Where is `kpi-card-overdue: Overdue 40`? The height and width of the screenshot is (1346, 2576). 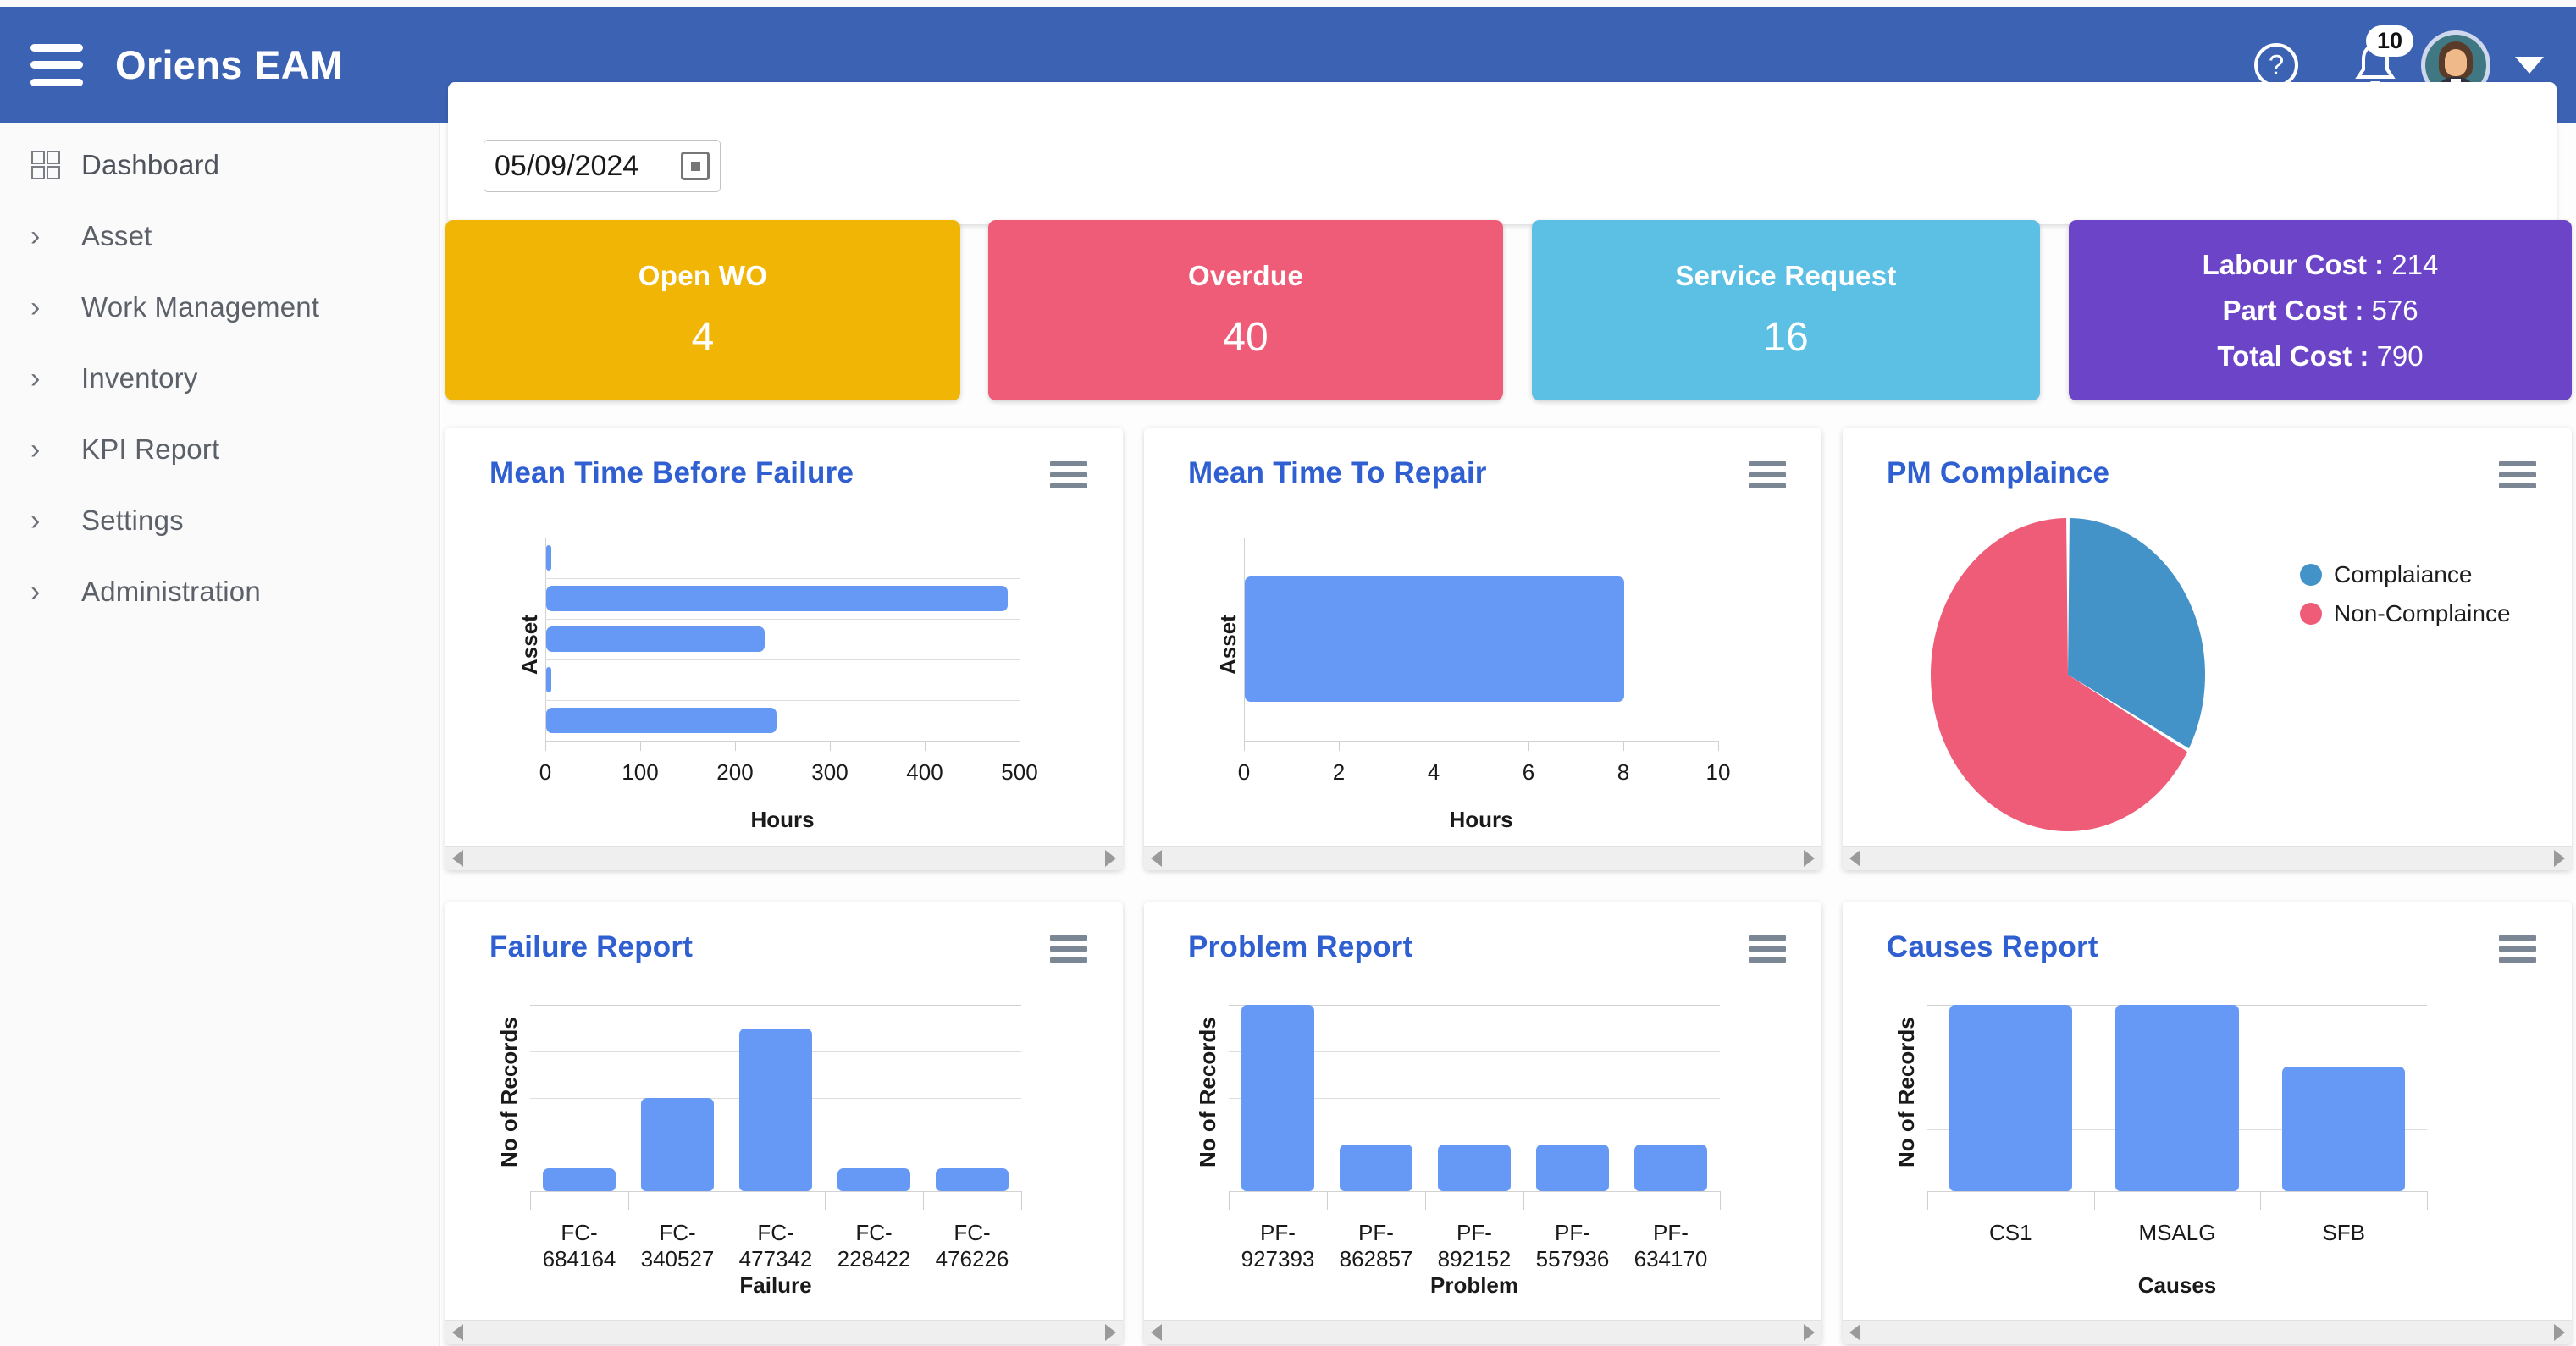 kpi-card-overdue: Overdue 40 is located at coordinates (1246, 310).